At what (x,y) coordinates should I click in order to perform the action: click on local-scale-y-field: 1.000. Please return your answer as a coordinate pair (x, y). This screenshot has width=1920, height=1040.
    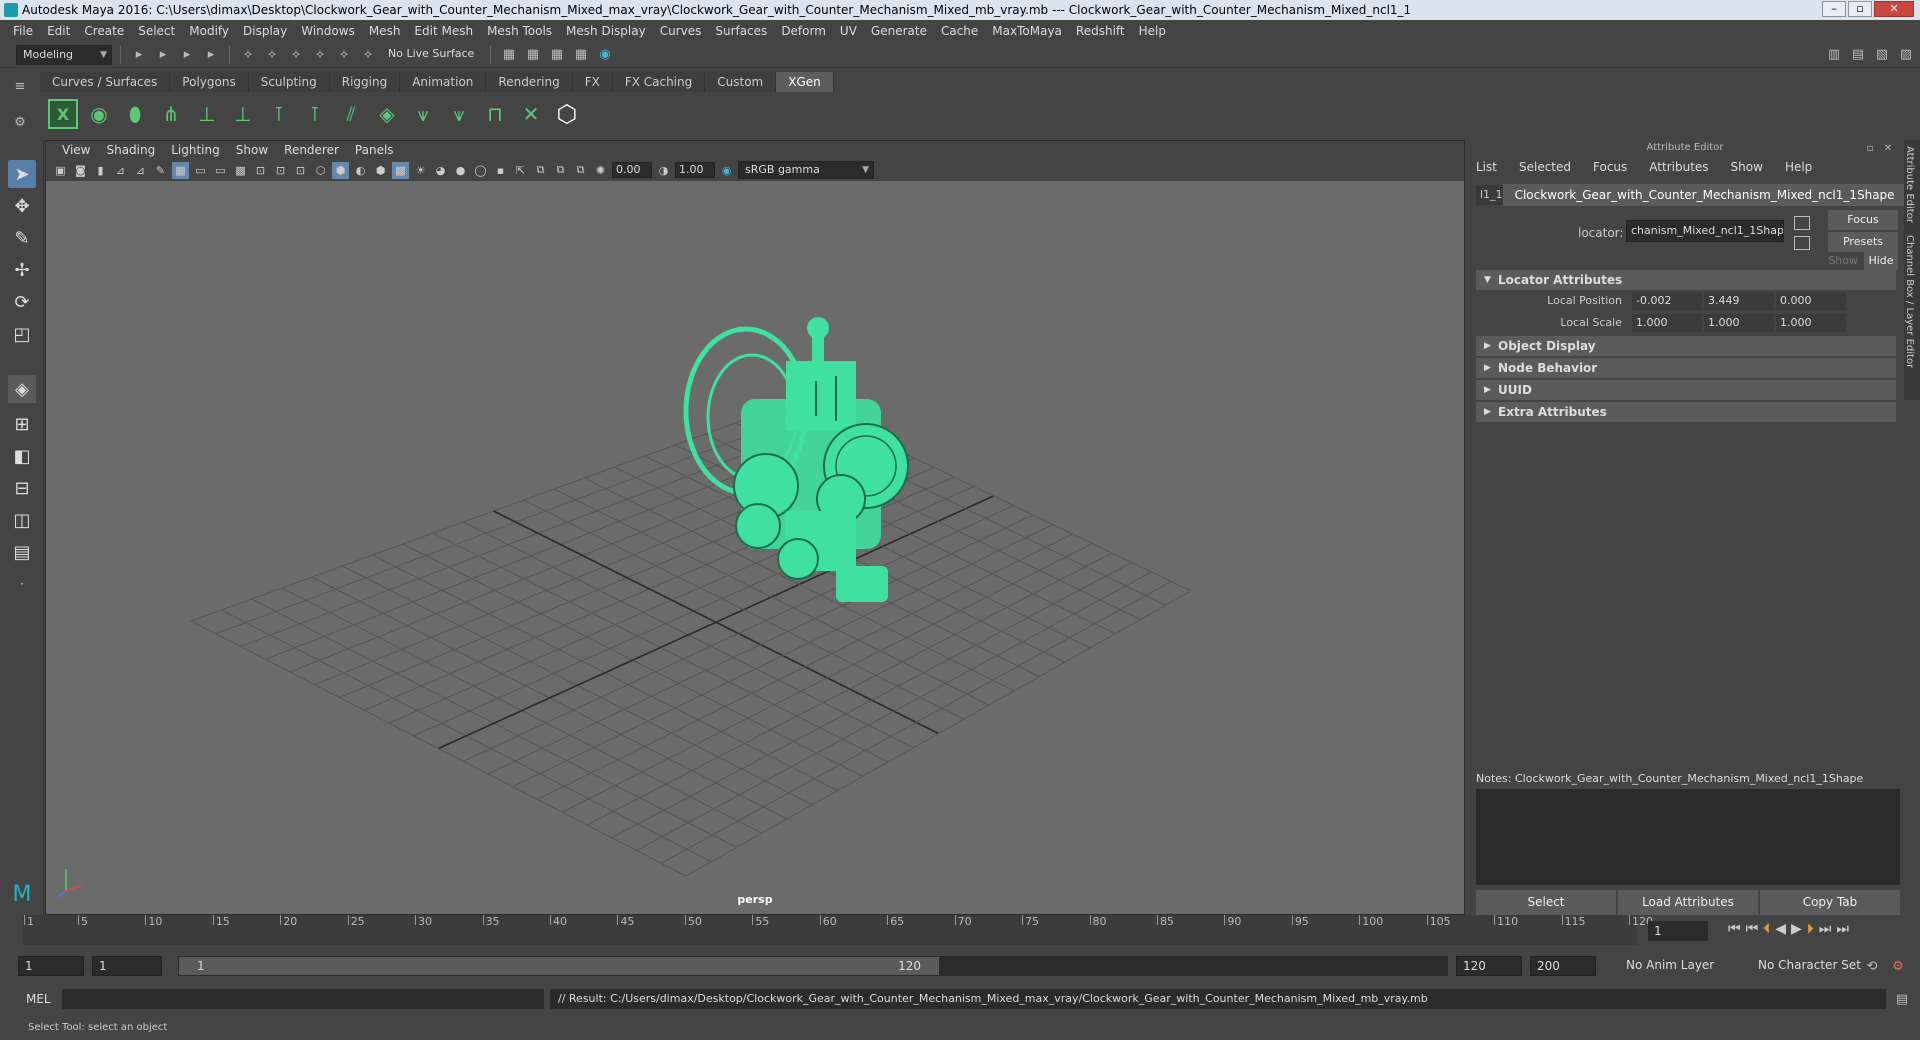
    Looking at the image, I should click on (1739, 323).